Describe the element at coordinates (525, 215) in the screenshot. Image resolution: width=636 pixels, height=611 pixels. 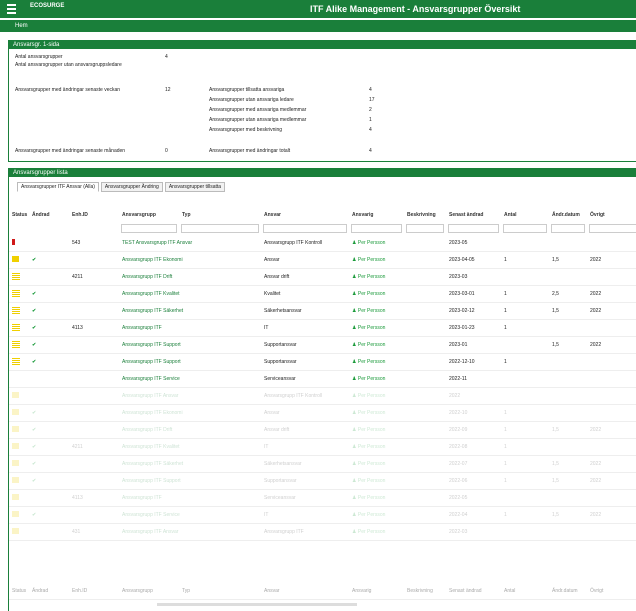
I see `column-header: Antal` at that location.